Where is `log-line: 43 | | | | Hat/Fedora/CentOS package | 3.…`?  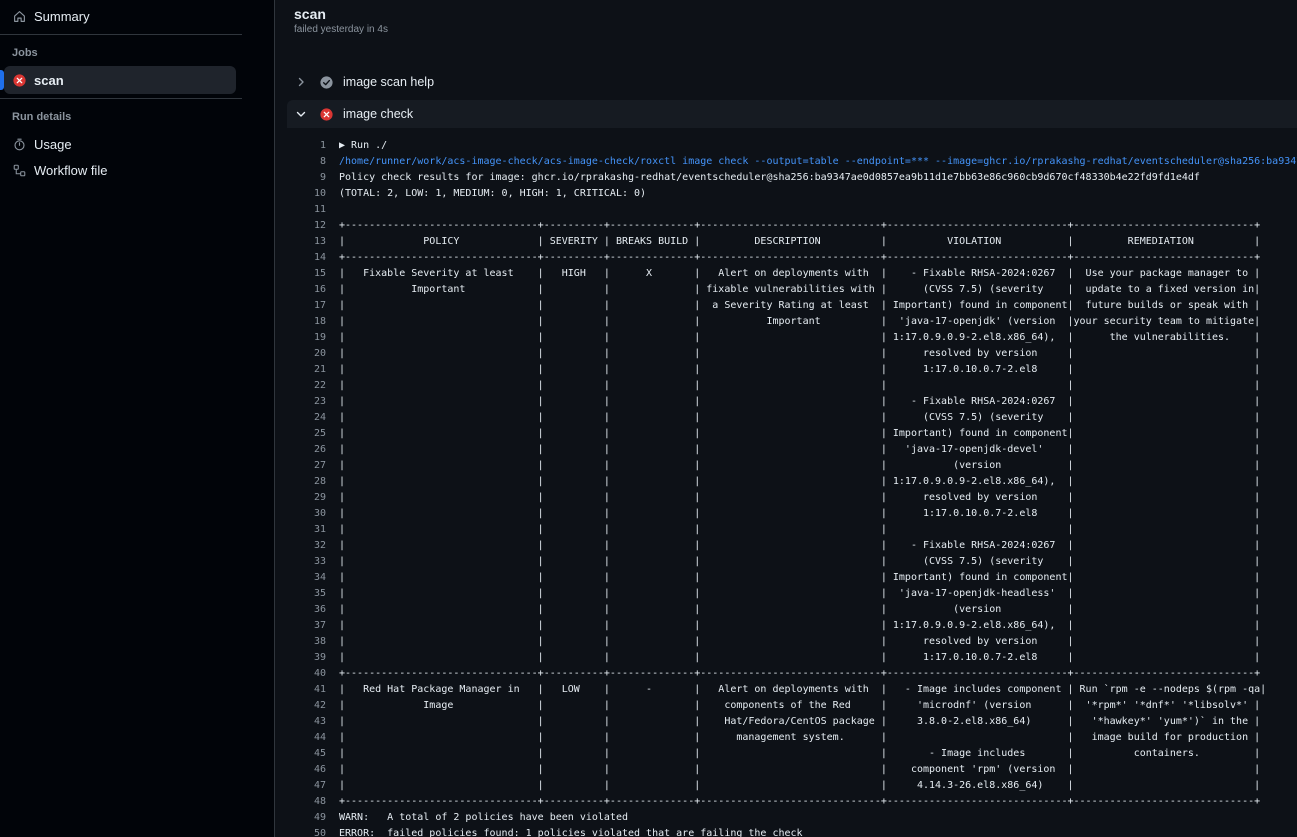 log-line: 43 | | | | Hat/Fedora/CentOS package | 3.… is located at coordinates (786, 722).